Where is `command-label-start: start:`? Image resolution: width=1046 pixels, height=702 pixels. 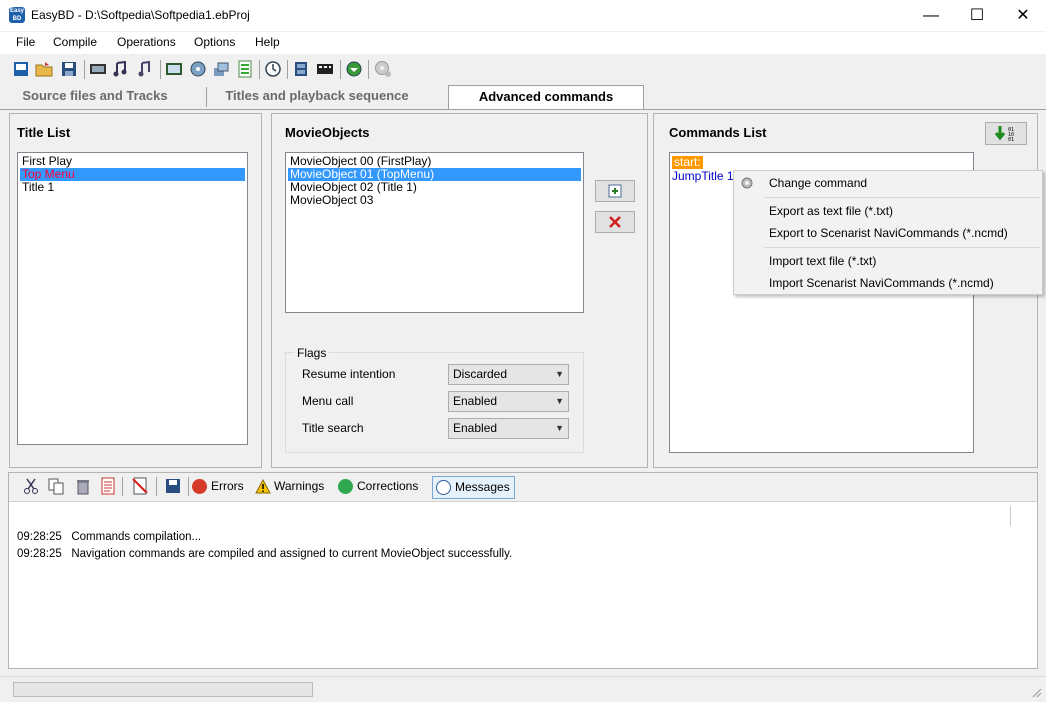 command-label-start: start: is located at coordinates (687, 162).